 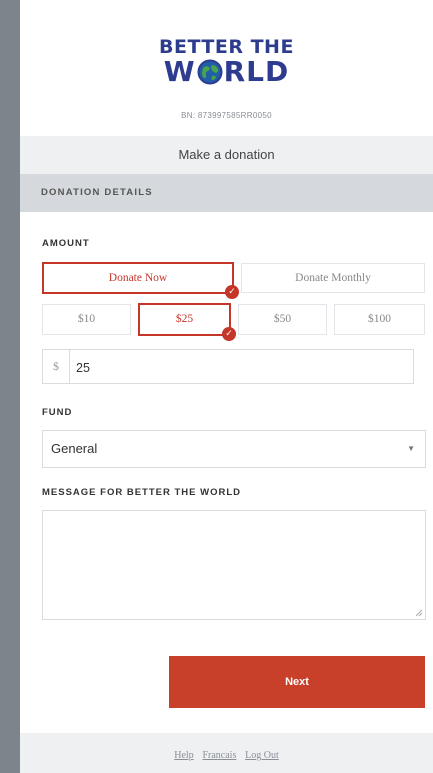 I want to click on amount-preset-25: $25 ✓, so click(x=187, y=322).